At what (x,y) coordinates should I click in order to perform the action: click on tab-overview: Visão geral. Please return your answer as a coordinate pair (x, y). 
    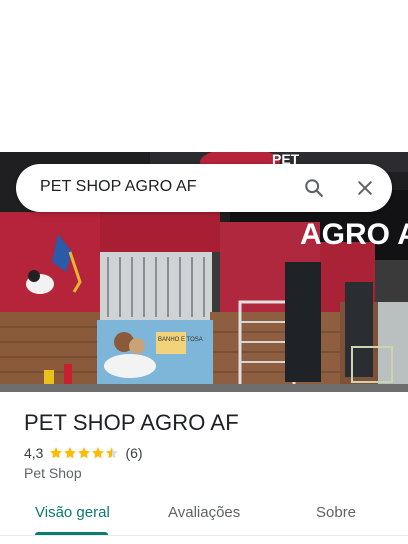
    Looking at the image, I should click on (72, 512).